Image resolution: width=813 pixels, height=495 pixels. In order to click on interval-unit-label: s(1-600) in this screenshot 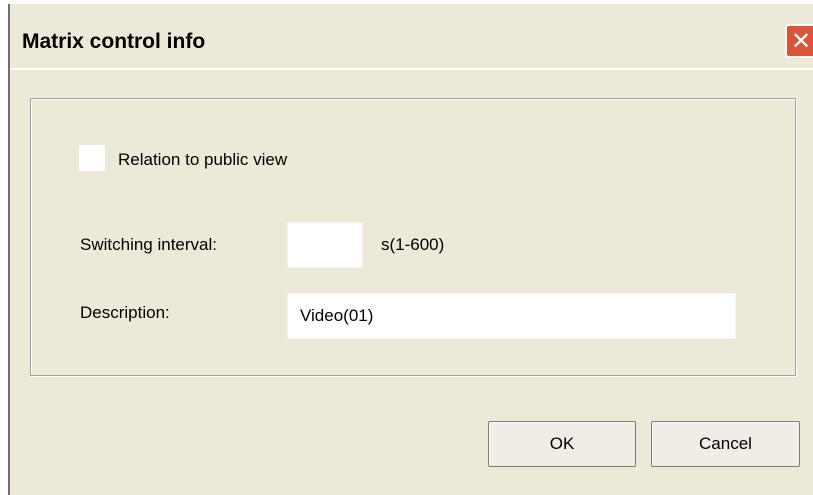, I will do `click(413, 244)`.